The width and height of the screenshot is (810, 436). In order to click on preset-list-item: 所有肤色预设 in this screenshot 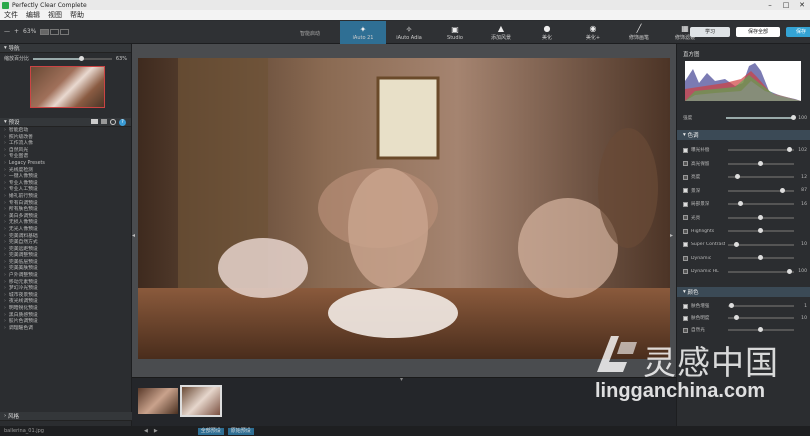, I will do `click(67, 210)`.